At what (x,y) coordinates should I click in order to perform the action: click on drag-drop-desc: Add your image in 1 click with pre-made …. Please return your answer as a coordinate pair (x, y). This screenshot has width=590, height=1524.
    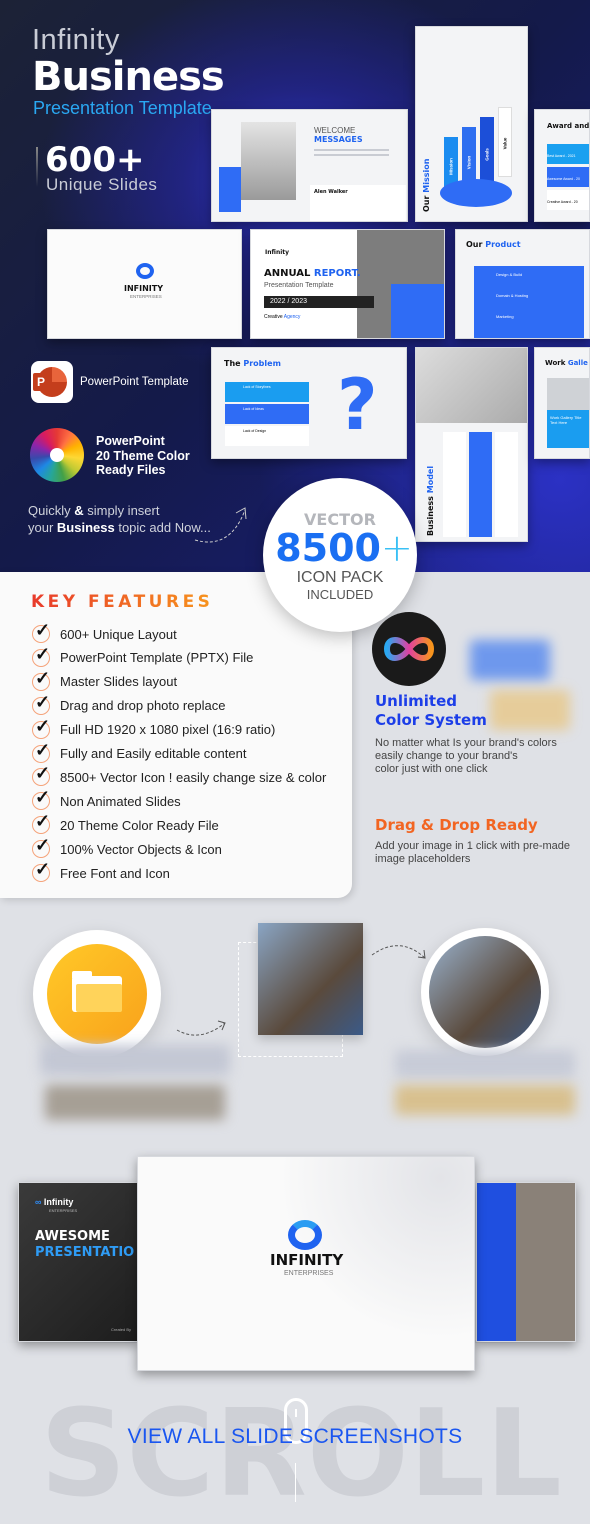
    Looking at the image, I should click on (472, 853).